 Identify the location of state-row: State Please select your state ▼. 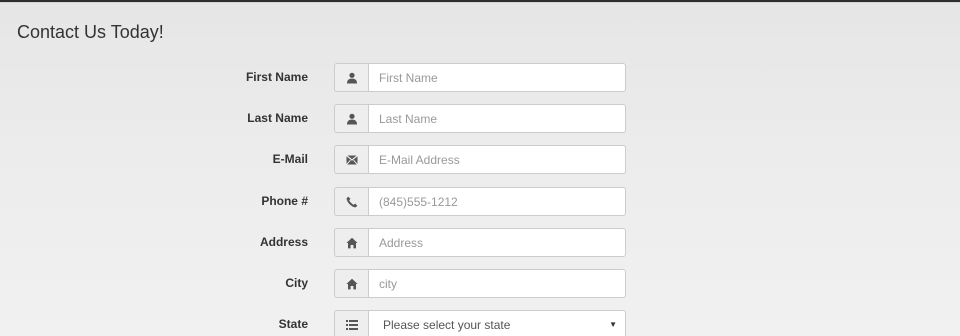
(480, 323).